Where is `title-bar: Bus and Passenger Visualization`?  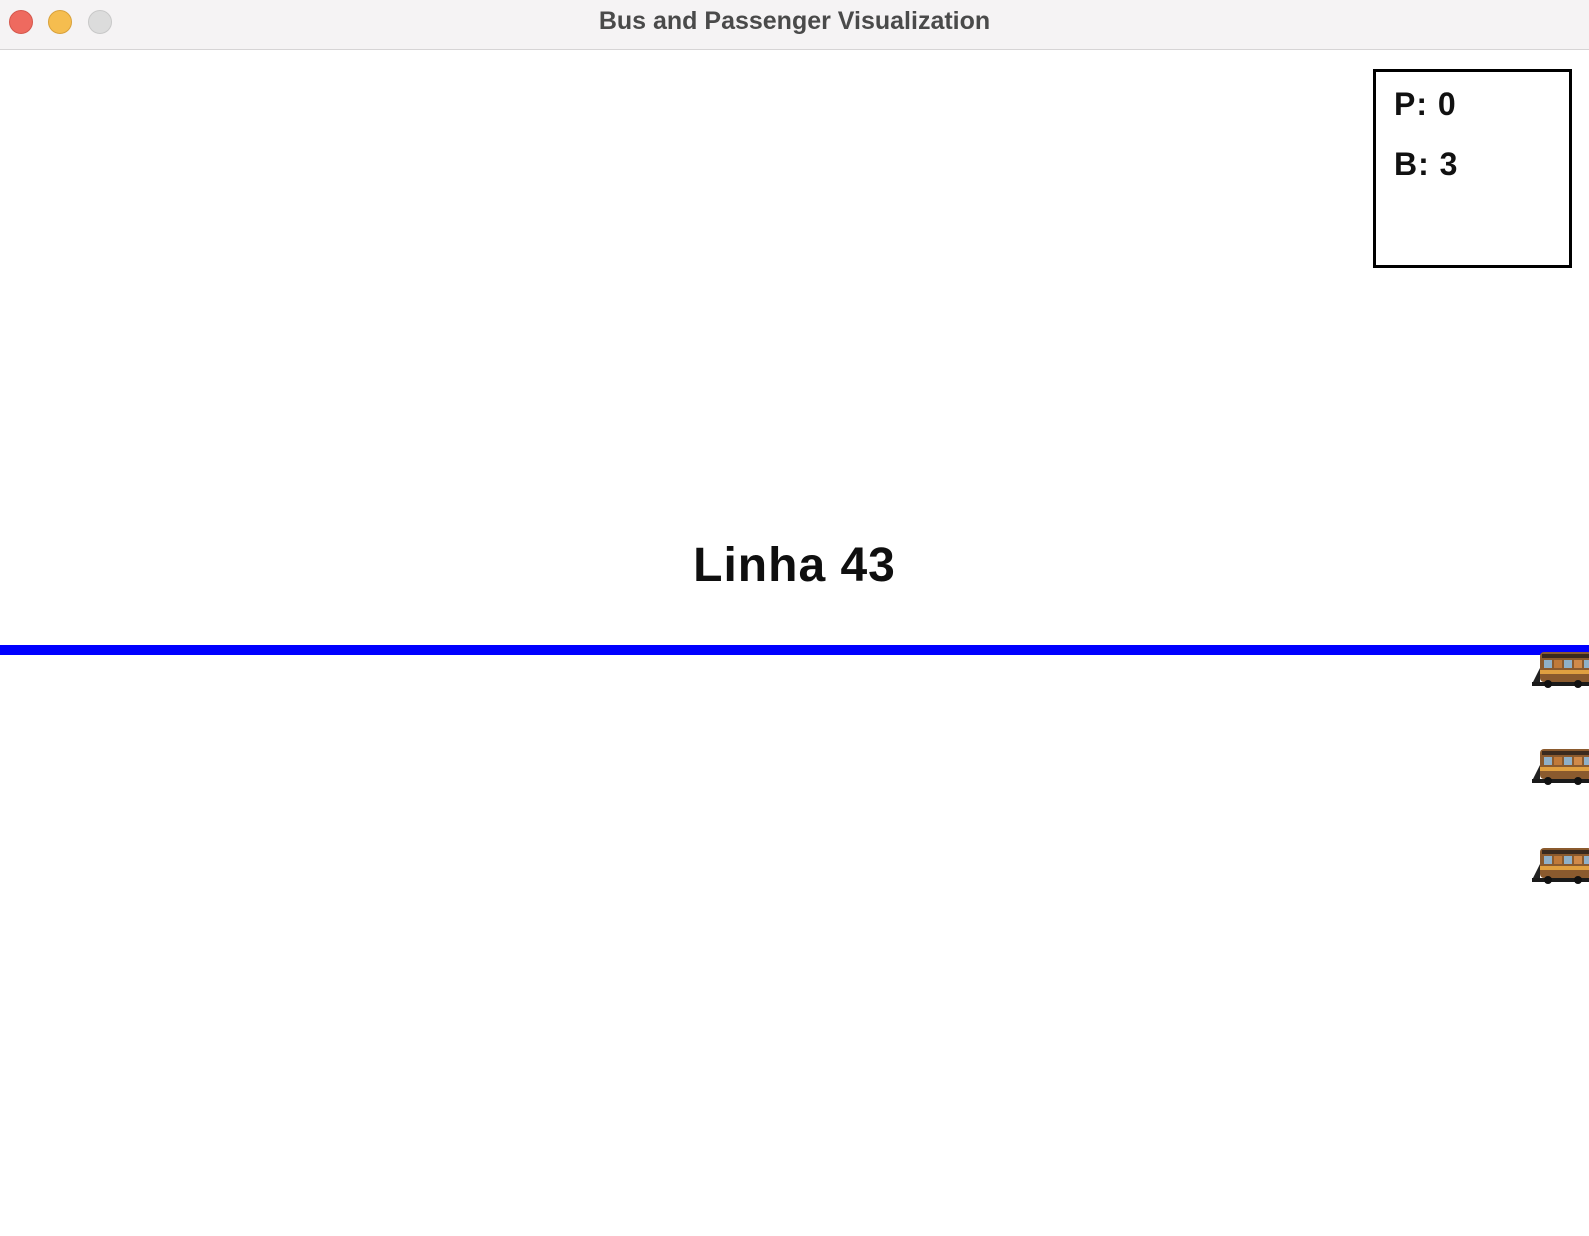 title-bar: Bus and Passenger Visualization is located at coordinates (794, 25).